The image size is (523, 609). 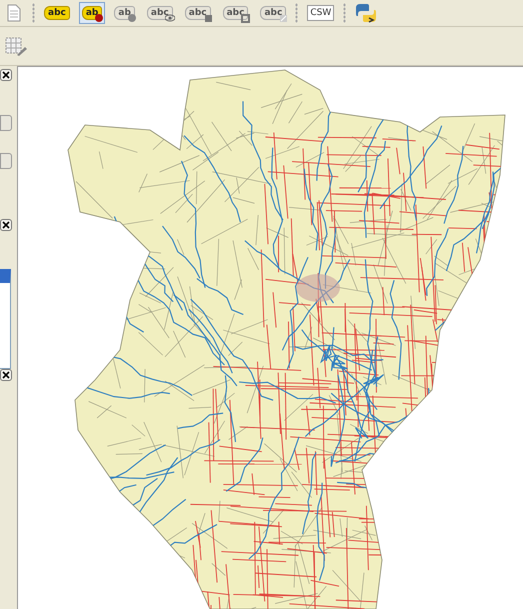 What do you see at coordinates (16, 46) in the screenshot?
I see `grid-pencil-icon` at bounding box center [16, 46].